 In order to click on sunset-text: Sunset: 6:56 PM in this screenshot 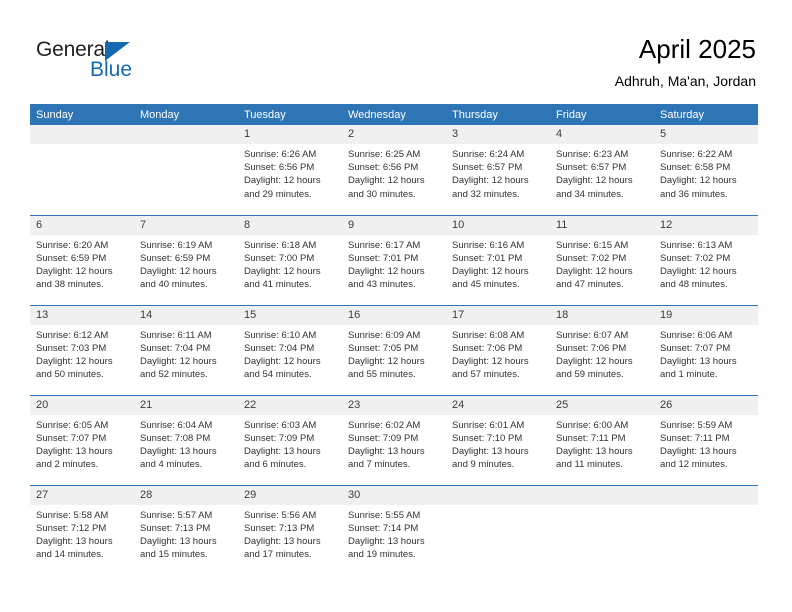, I will do `click(383, 168)`.